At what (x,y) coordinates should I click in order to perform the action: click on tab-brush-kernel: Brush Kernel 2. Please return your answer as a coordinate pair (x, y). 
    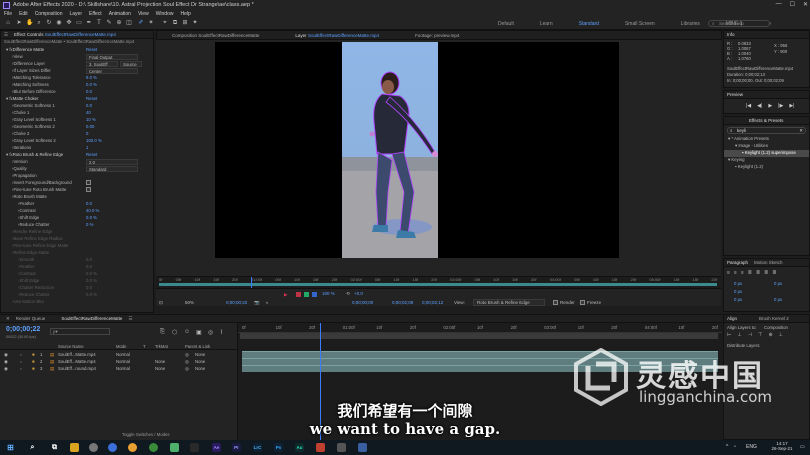
    Looking at the image, I should click on (774, 318).